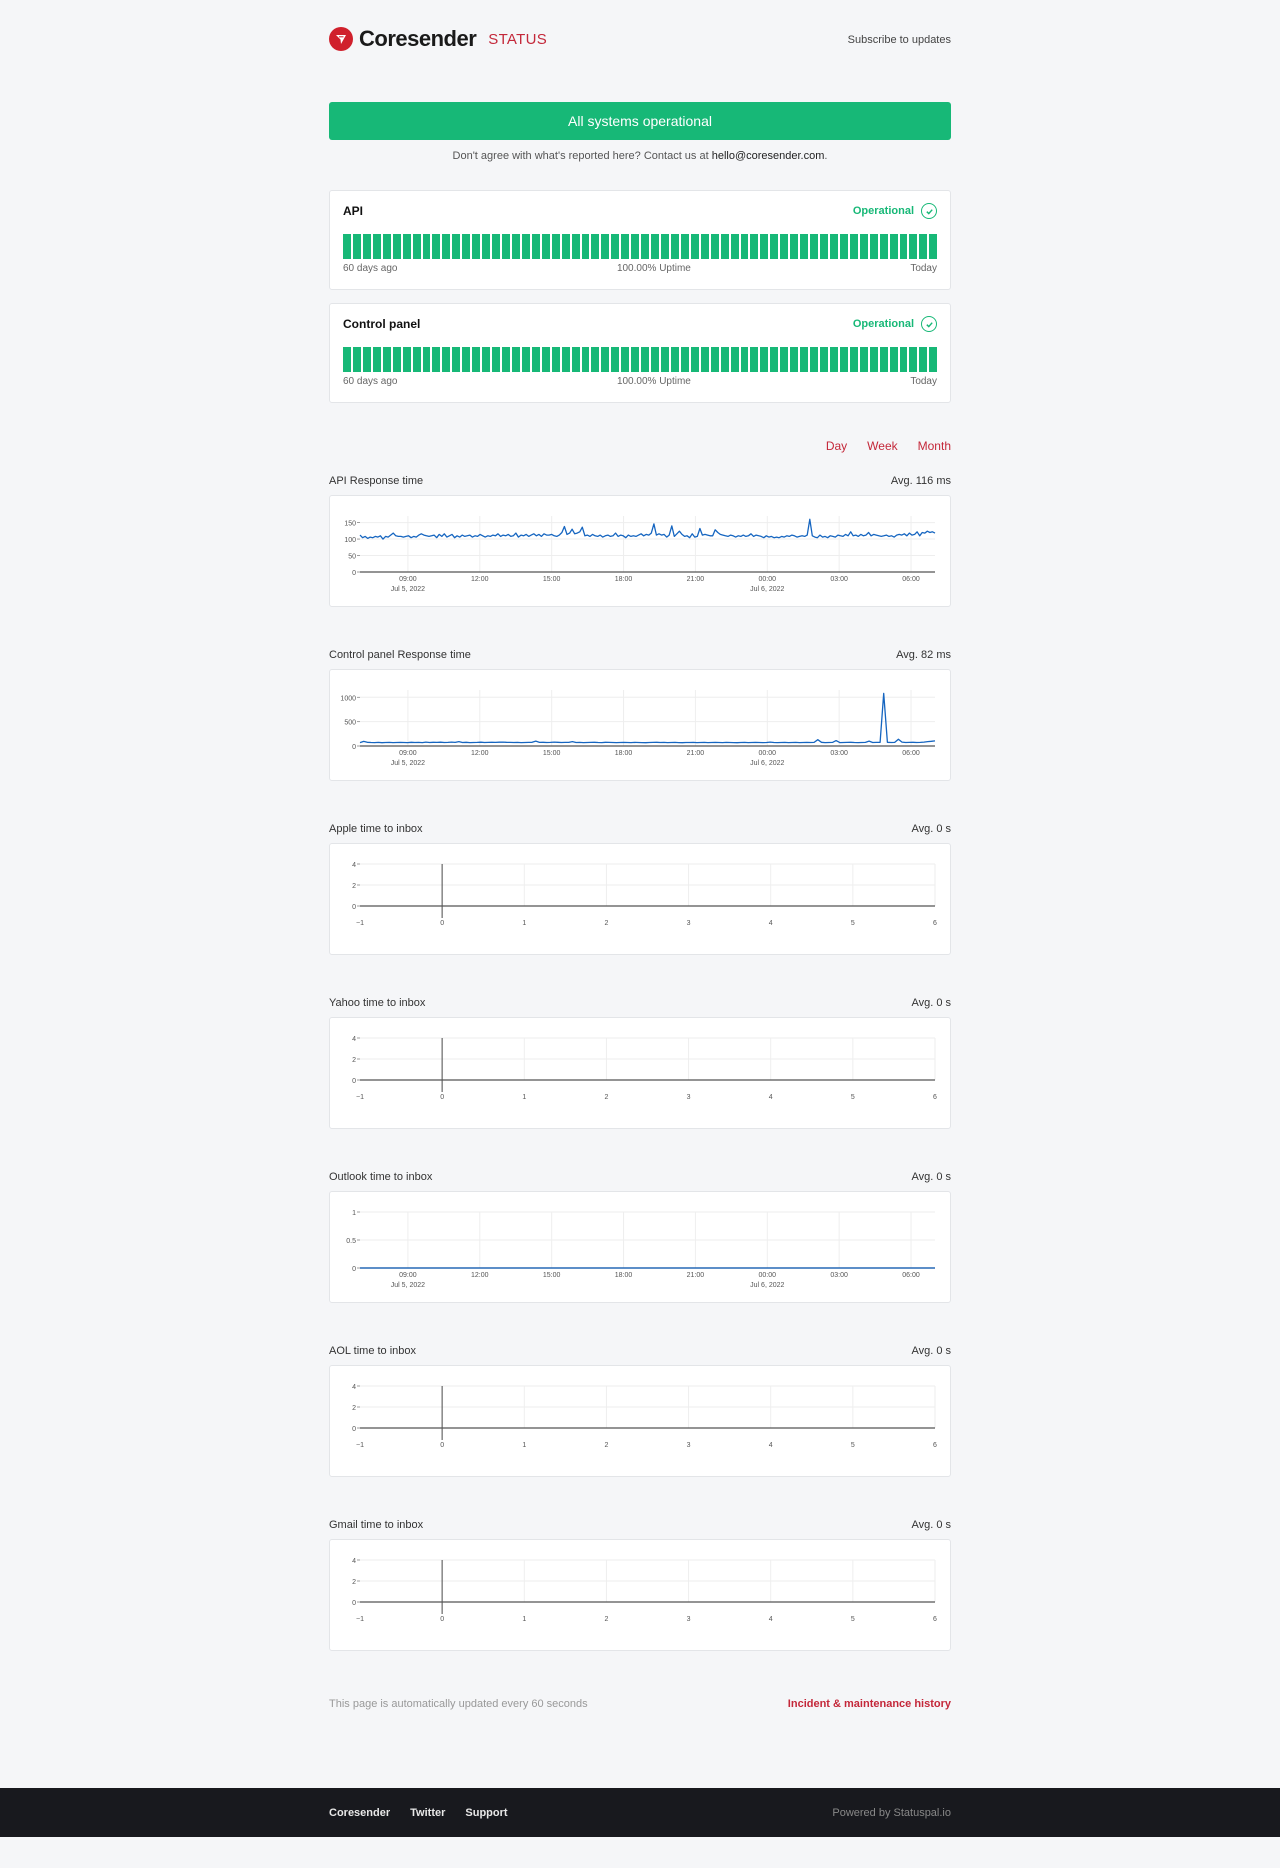 This screenshot has width=1280, height=1868. I want to click on incident-history-link: Incident & maintenance history, so click(869, 1743).